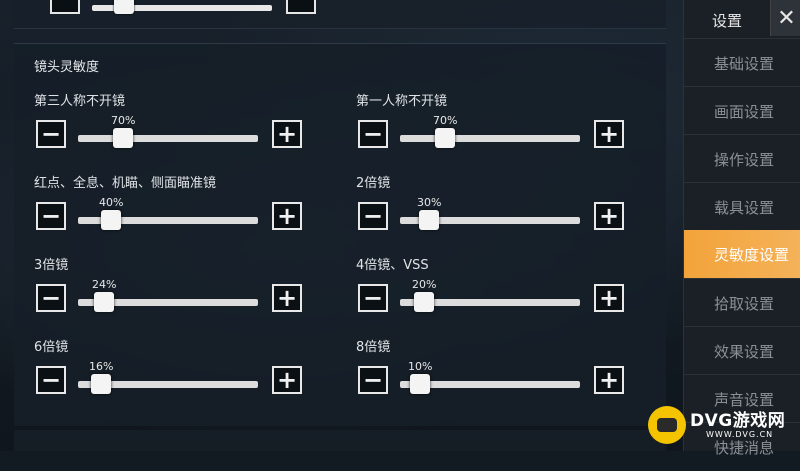 This screenshot has height=471, width=800. What do you see at coordinates (104, 284) in the screenshot?
I see `sensitivity-value: 24%` at bounding box center [104, 284].